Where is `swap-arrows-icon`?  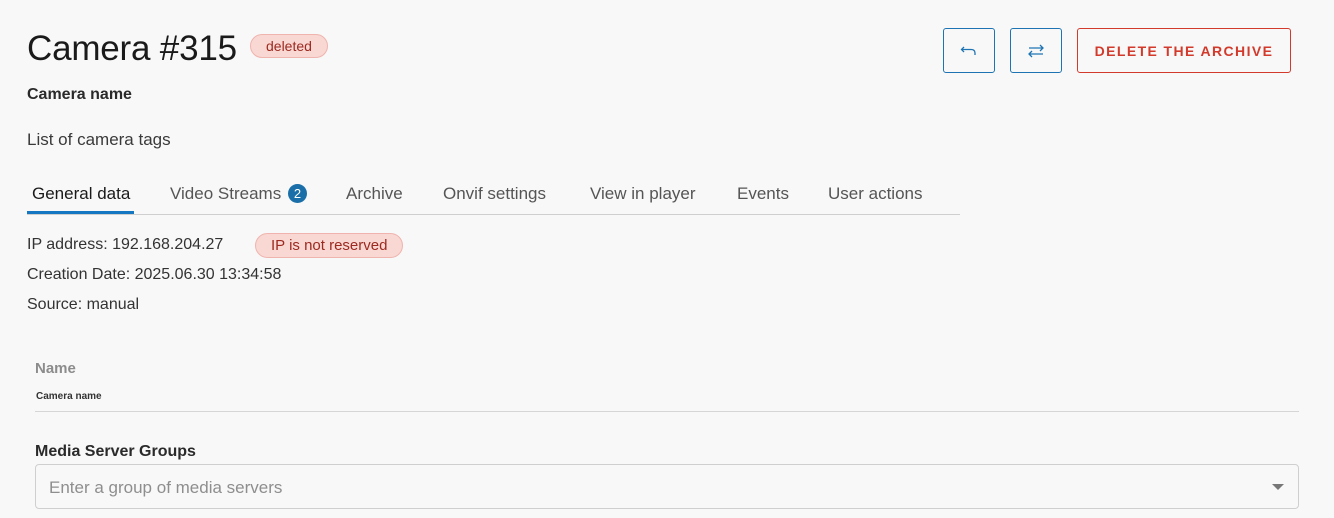
swap-arrows-icon is located at coordinates (1036, 50).